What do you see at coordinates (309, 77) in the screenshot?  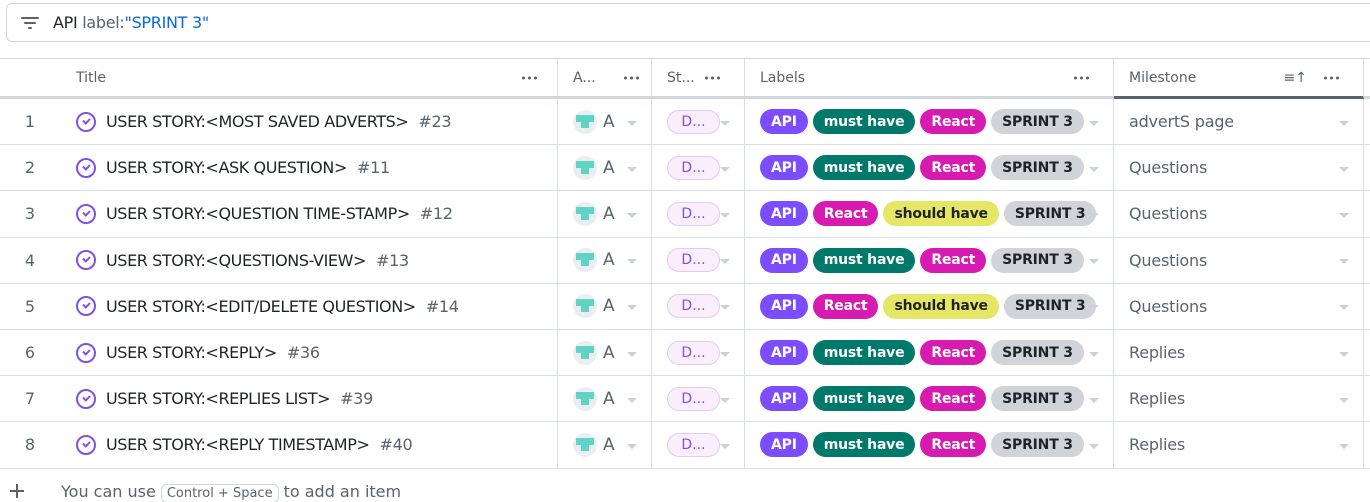 I see `header-title: Title` at bounding box center [309, 77].